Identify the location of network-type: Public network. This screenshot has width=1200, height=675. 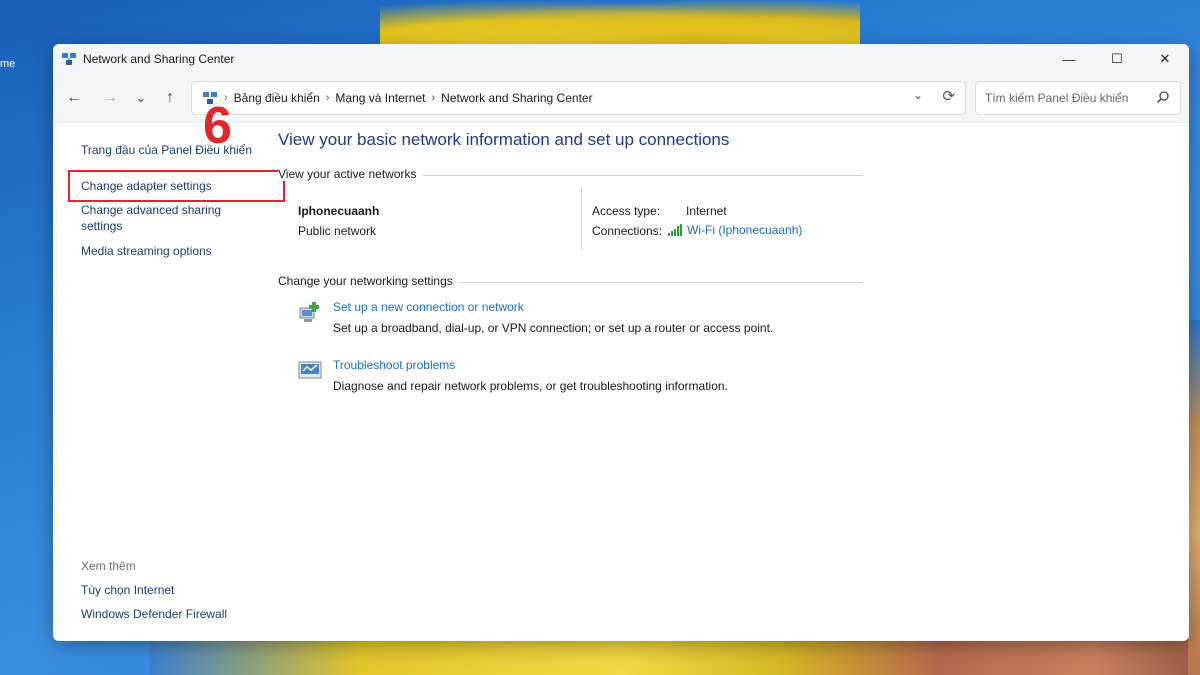
(337, 231).